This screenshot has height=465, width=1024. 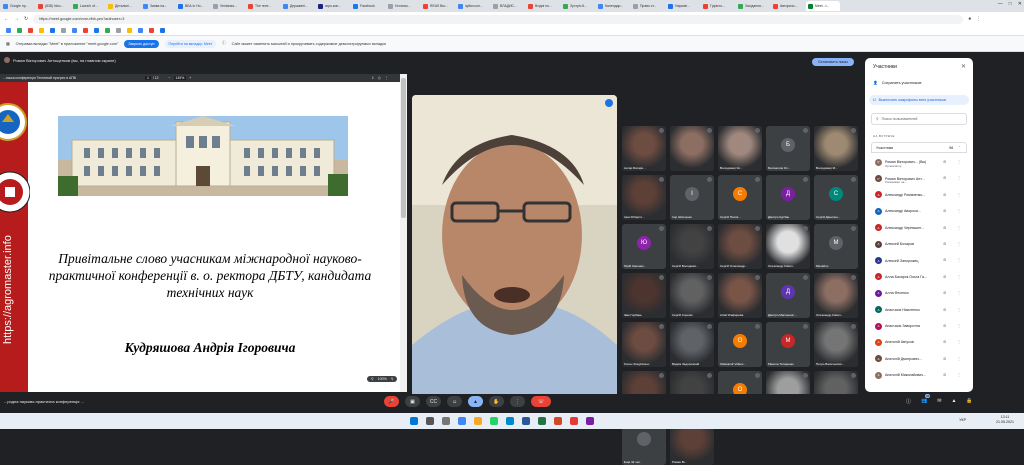 I want to click on whatsapp-icon, so click(x=494, y=421).